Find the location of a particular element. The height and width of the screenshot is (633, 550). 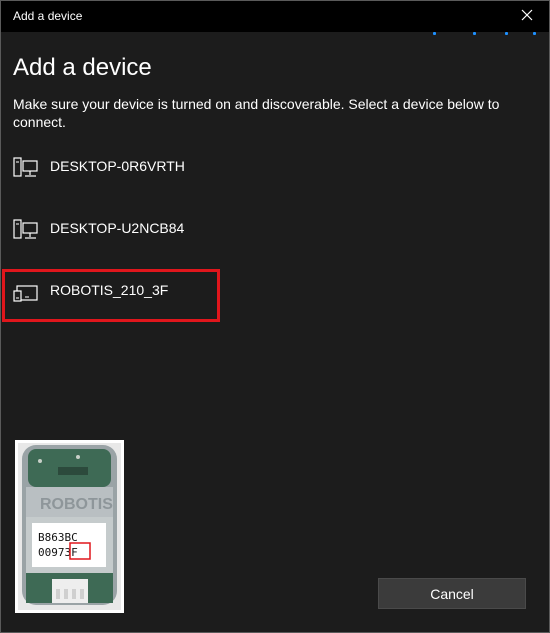

label-serial-line1: B863BC is located at coordinates (58, 537).